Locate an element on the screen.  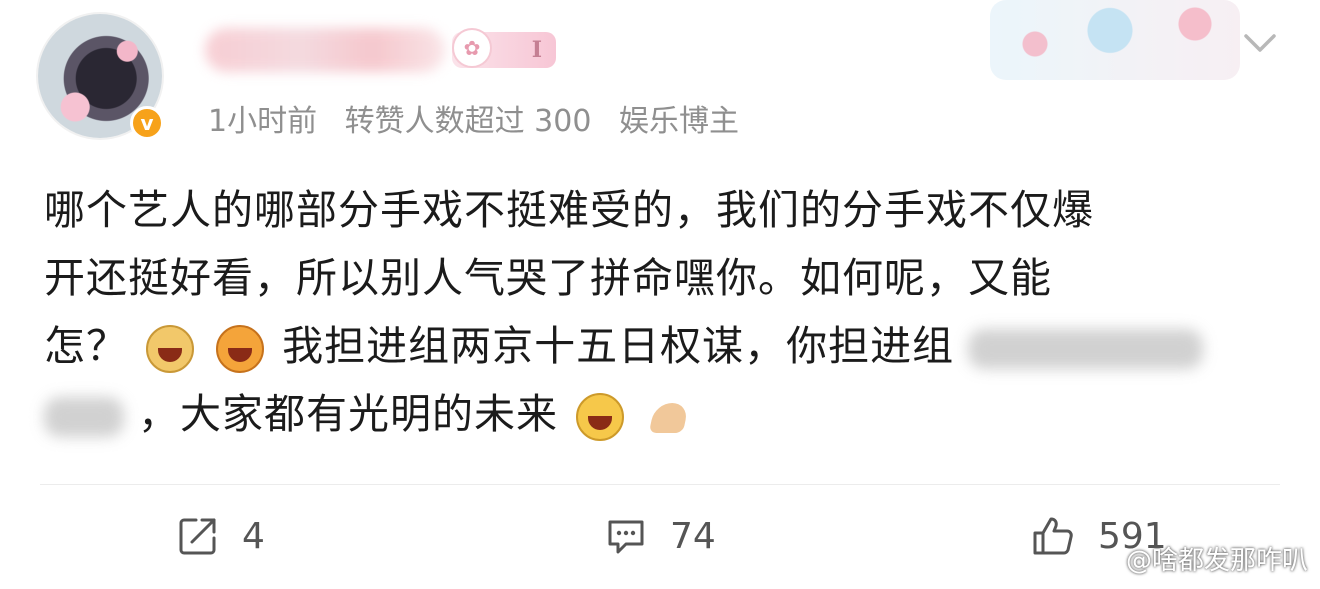
share-count: 4 is located at coordinates (253, 536).